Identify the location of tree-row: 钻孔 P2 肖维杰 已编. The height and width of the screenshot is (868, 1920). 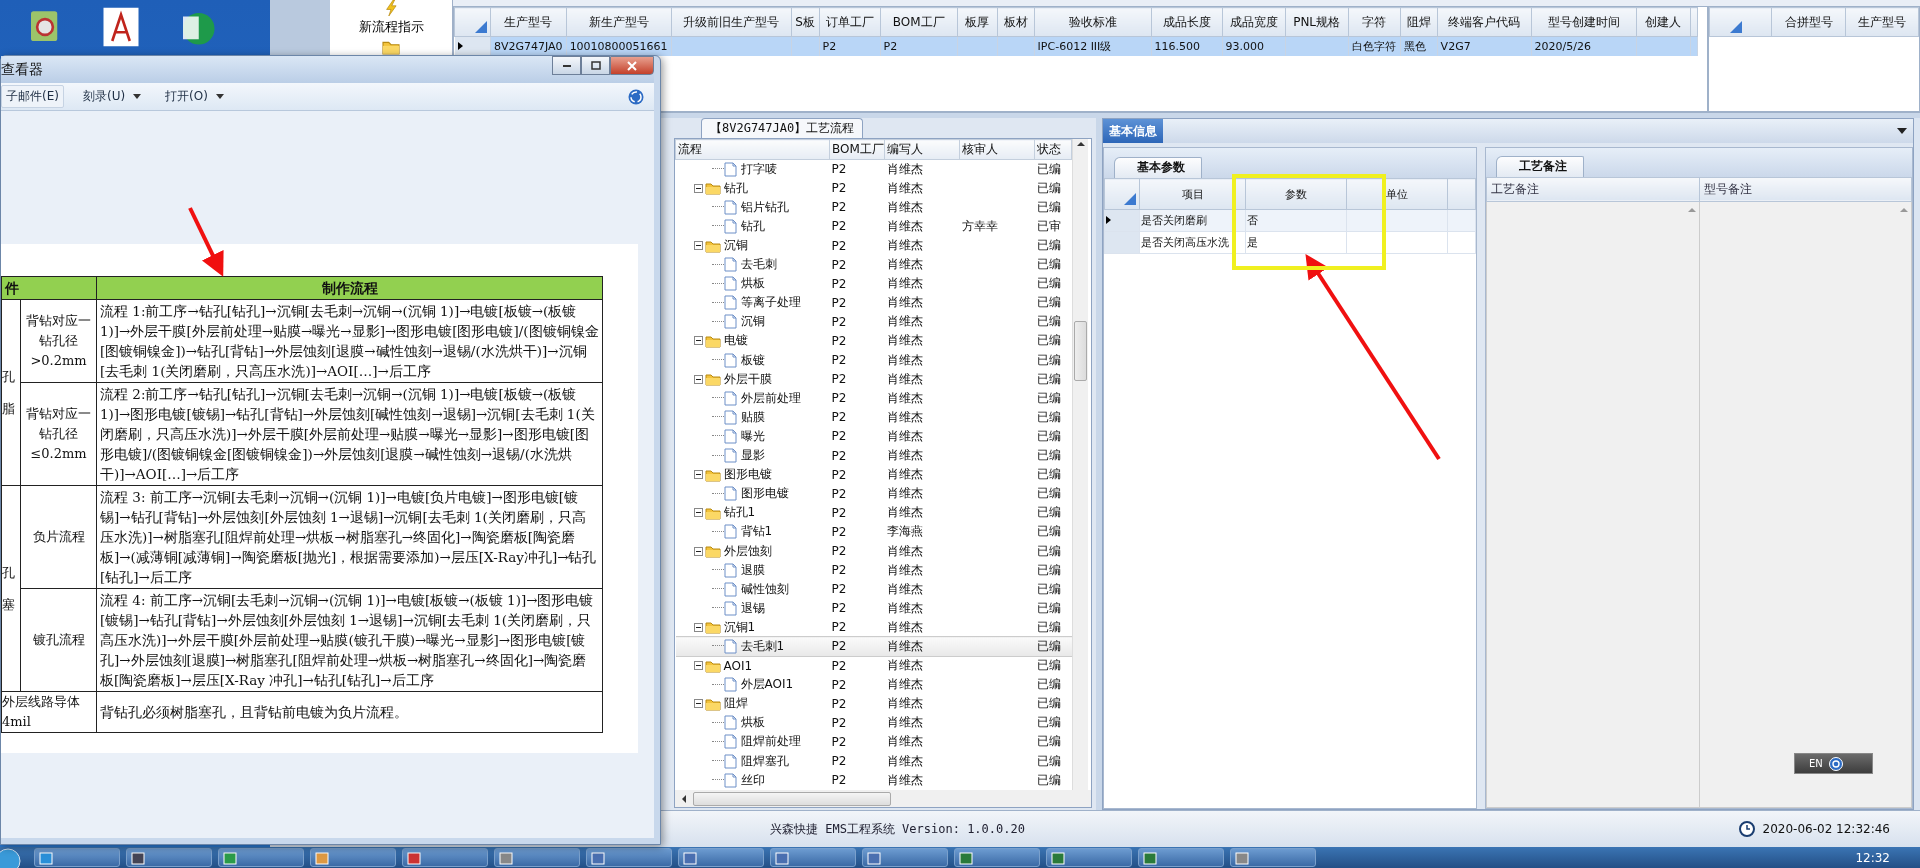
(873, 188).